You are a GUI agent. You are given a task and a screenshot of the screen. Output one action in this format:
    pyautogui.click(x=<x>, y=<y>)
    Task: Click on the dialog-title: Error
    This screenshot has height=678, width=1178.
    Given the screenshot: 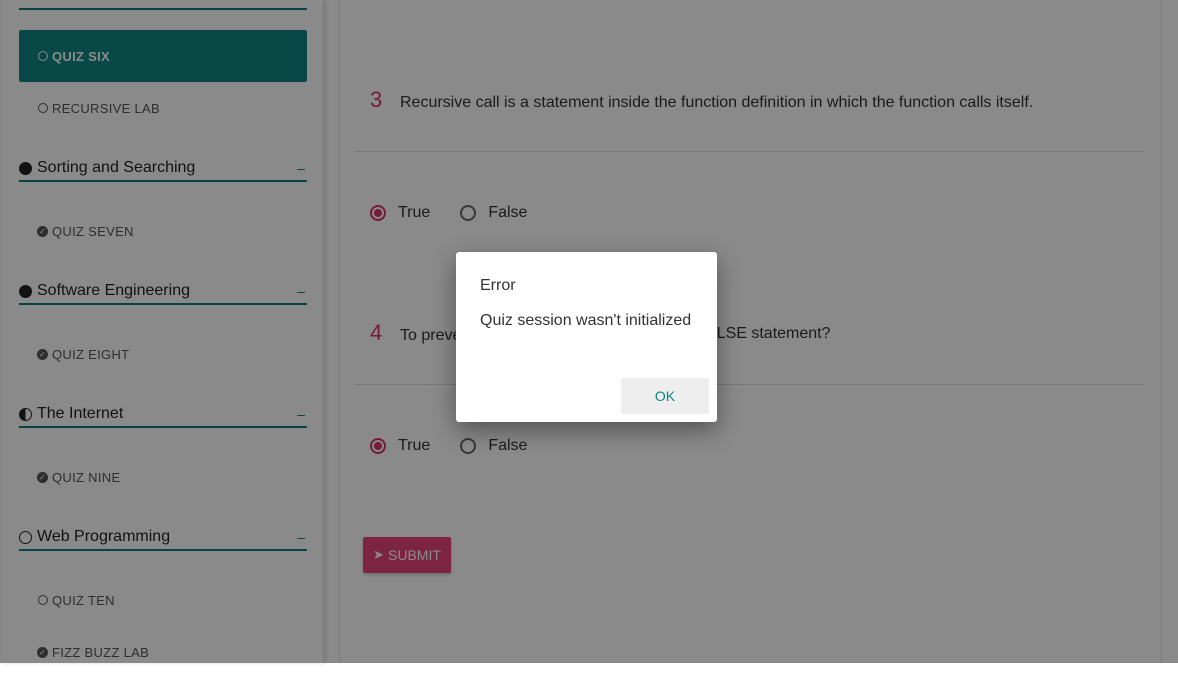 What is the action you would take?
    pyautogui.click(x=498, y=285)
    